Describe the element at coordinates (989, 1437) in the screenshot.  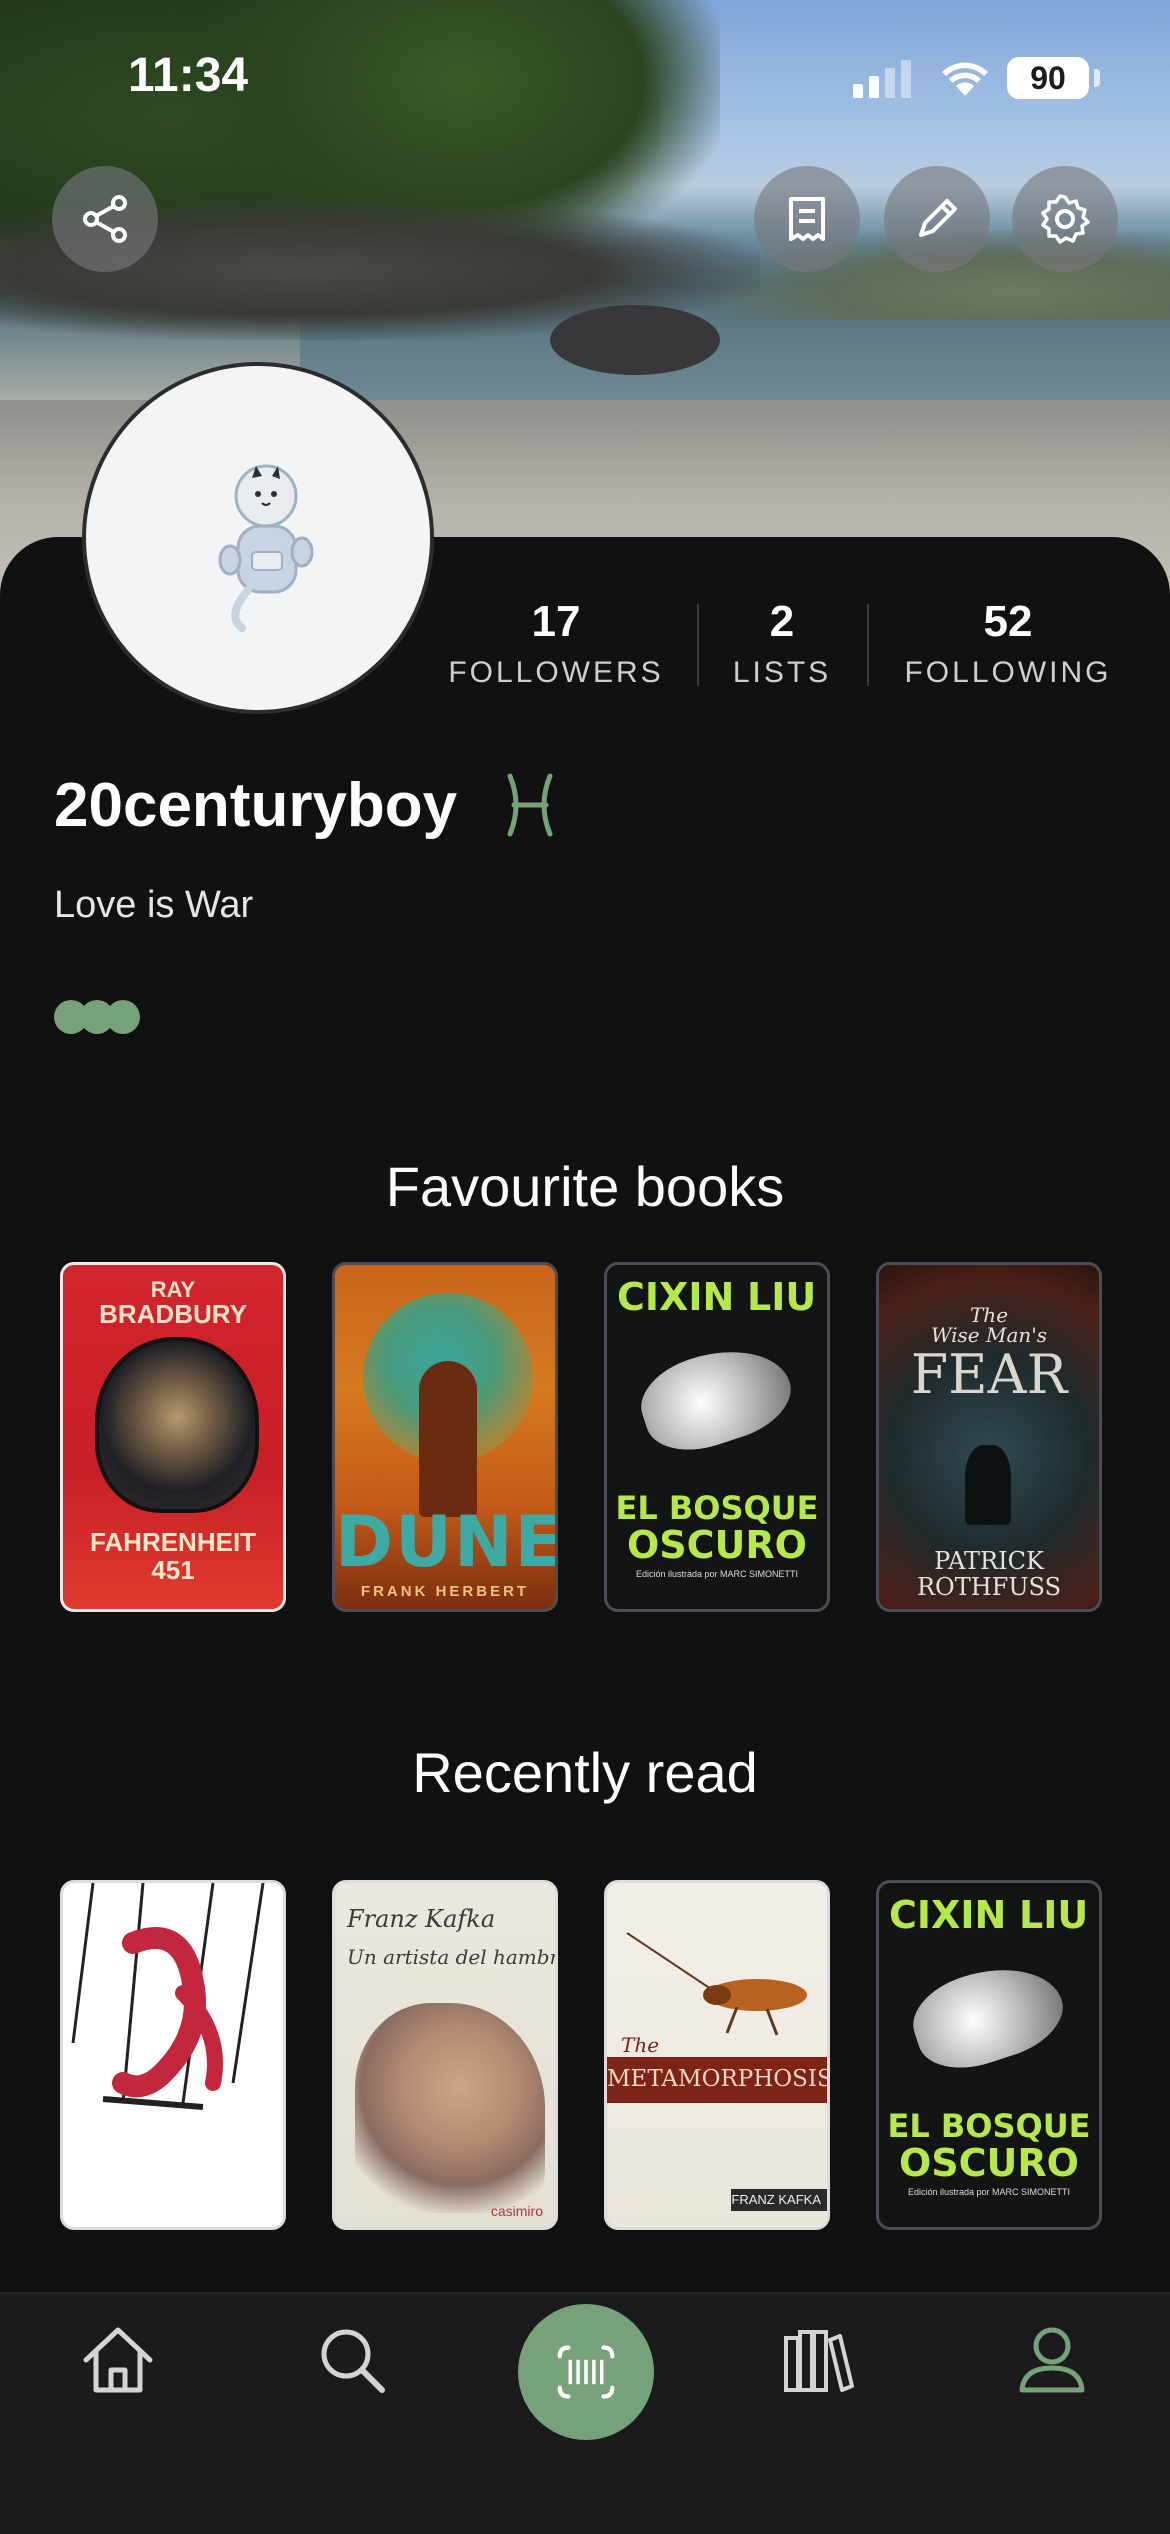
I see `book-cover: The Wise Man's FEAR PATRICK ROTHFUSS` at that location.